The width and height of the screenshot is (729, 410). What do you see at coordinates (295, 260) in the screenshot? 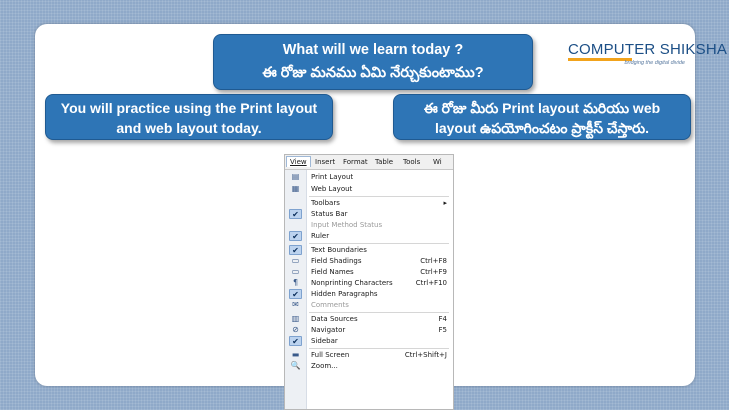
I see `field-shadings-icon: ▭` at bounding box center [295, 260].